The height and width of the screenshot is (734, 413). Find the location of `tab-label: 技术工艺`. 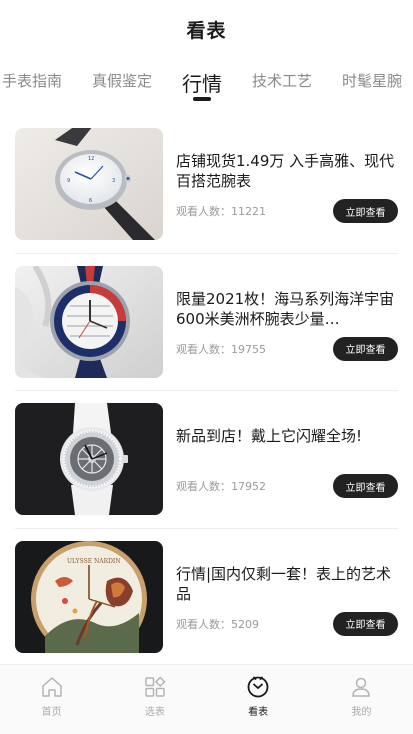

tab-label: 技术工艺 is located at coordinates (282, 81).